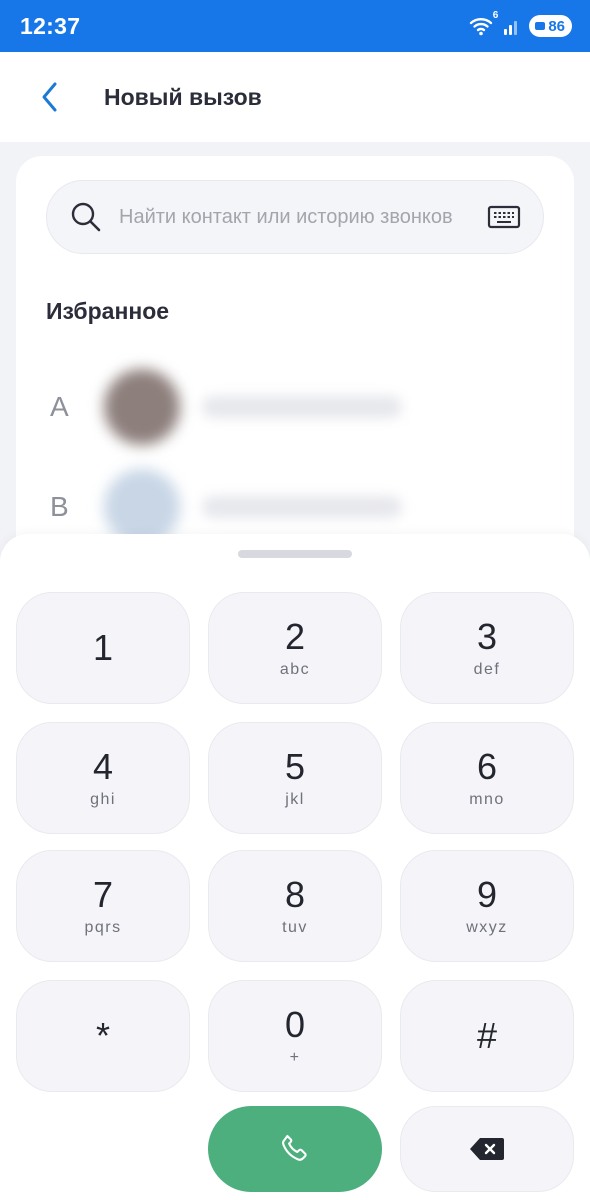 This screenshot has height=1200, width=590. Describe the element at coordinates (295, 894) in the screenshot. I see `key-digit: 8` at that location.